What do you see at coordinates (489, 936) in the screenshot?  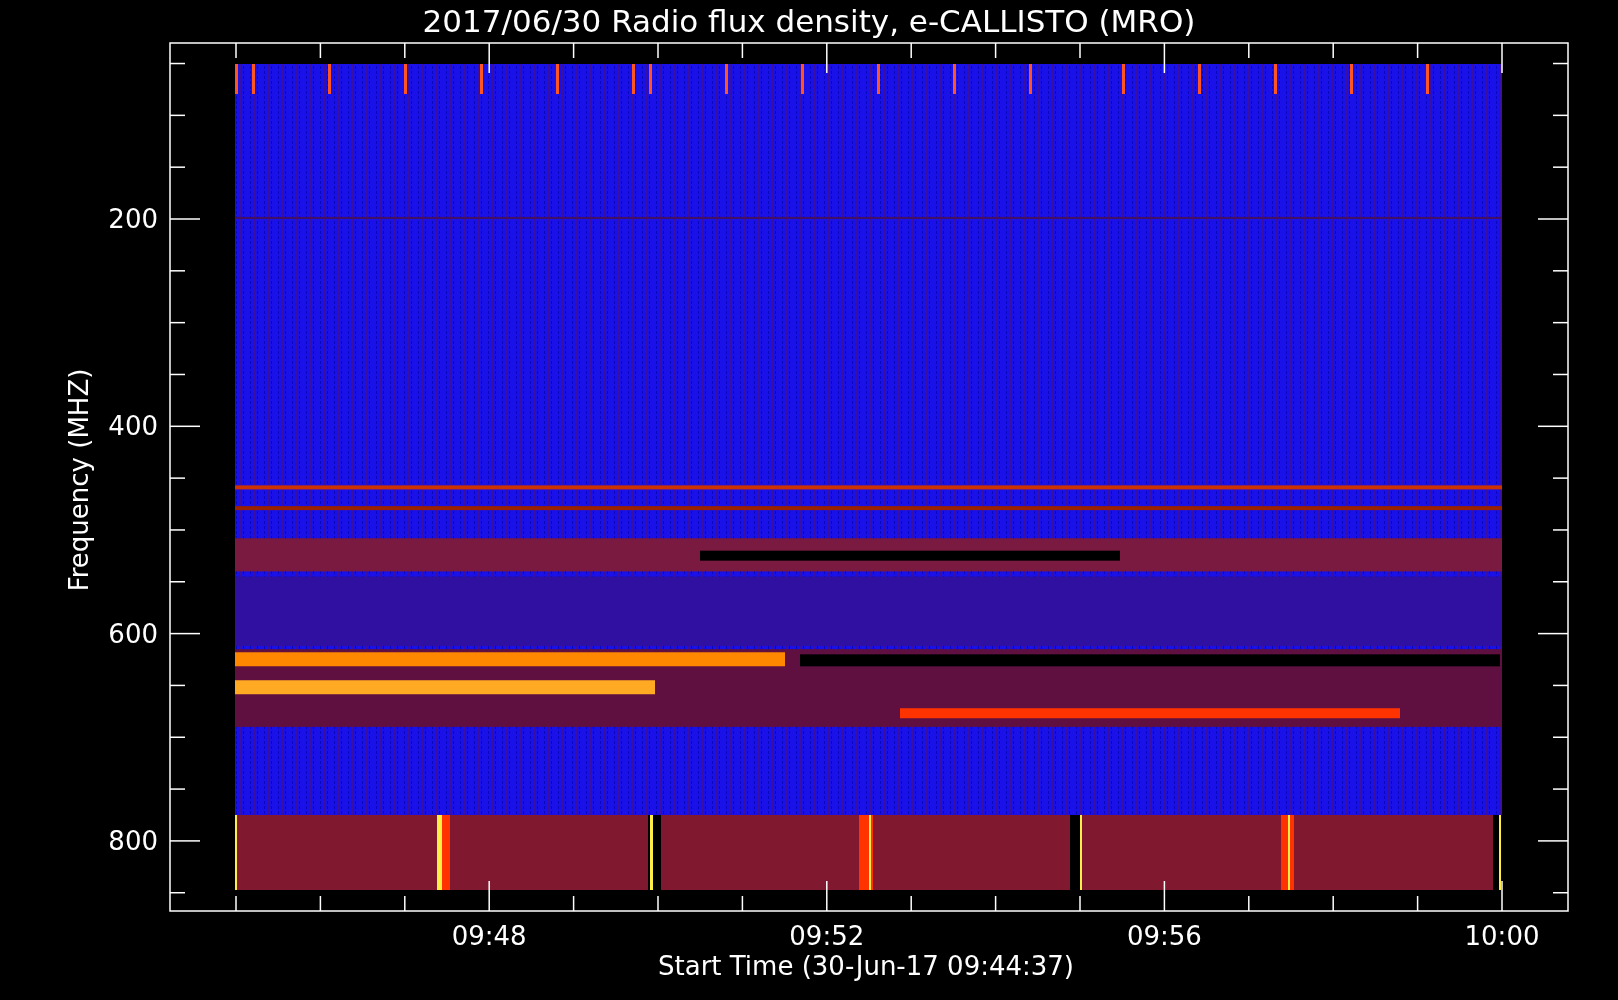 I see `x-tick-label: 09:48` at bounding box center [489, 936].